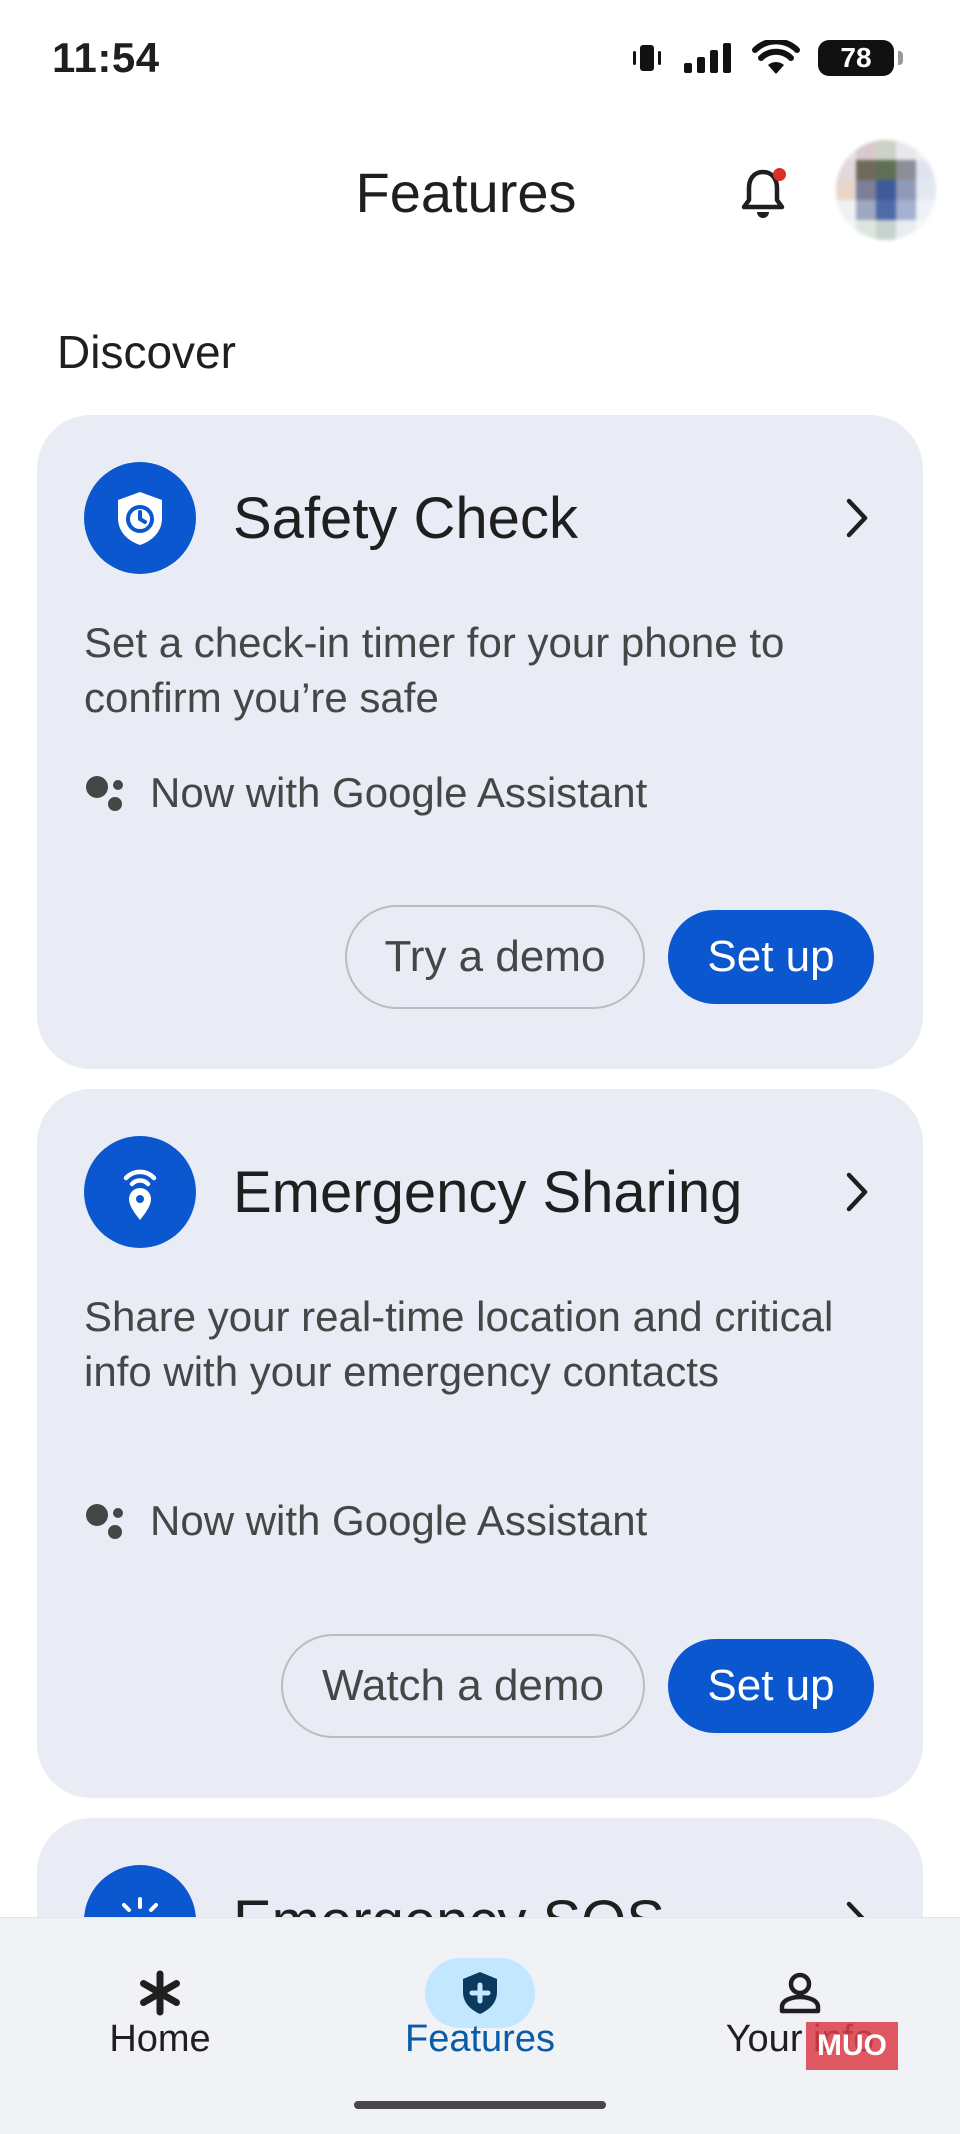 The width and height of the screenshot is (960, 2134). What do you see at coordinates (776, 58) in the screenshot?
I see `wifi-icon` at bounding box center [776, 58].